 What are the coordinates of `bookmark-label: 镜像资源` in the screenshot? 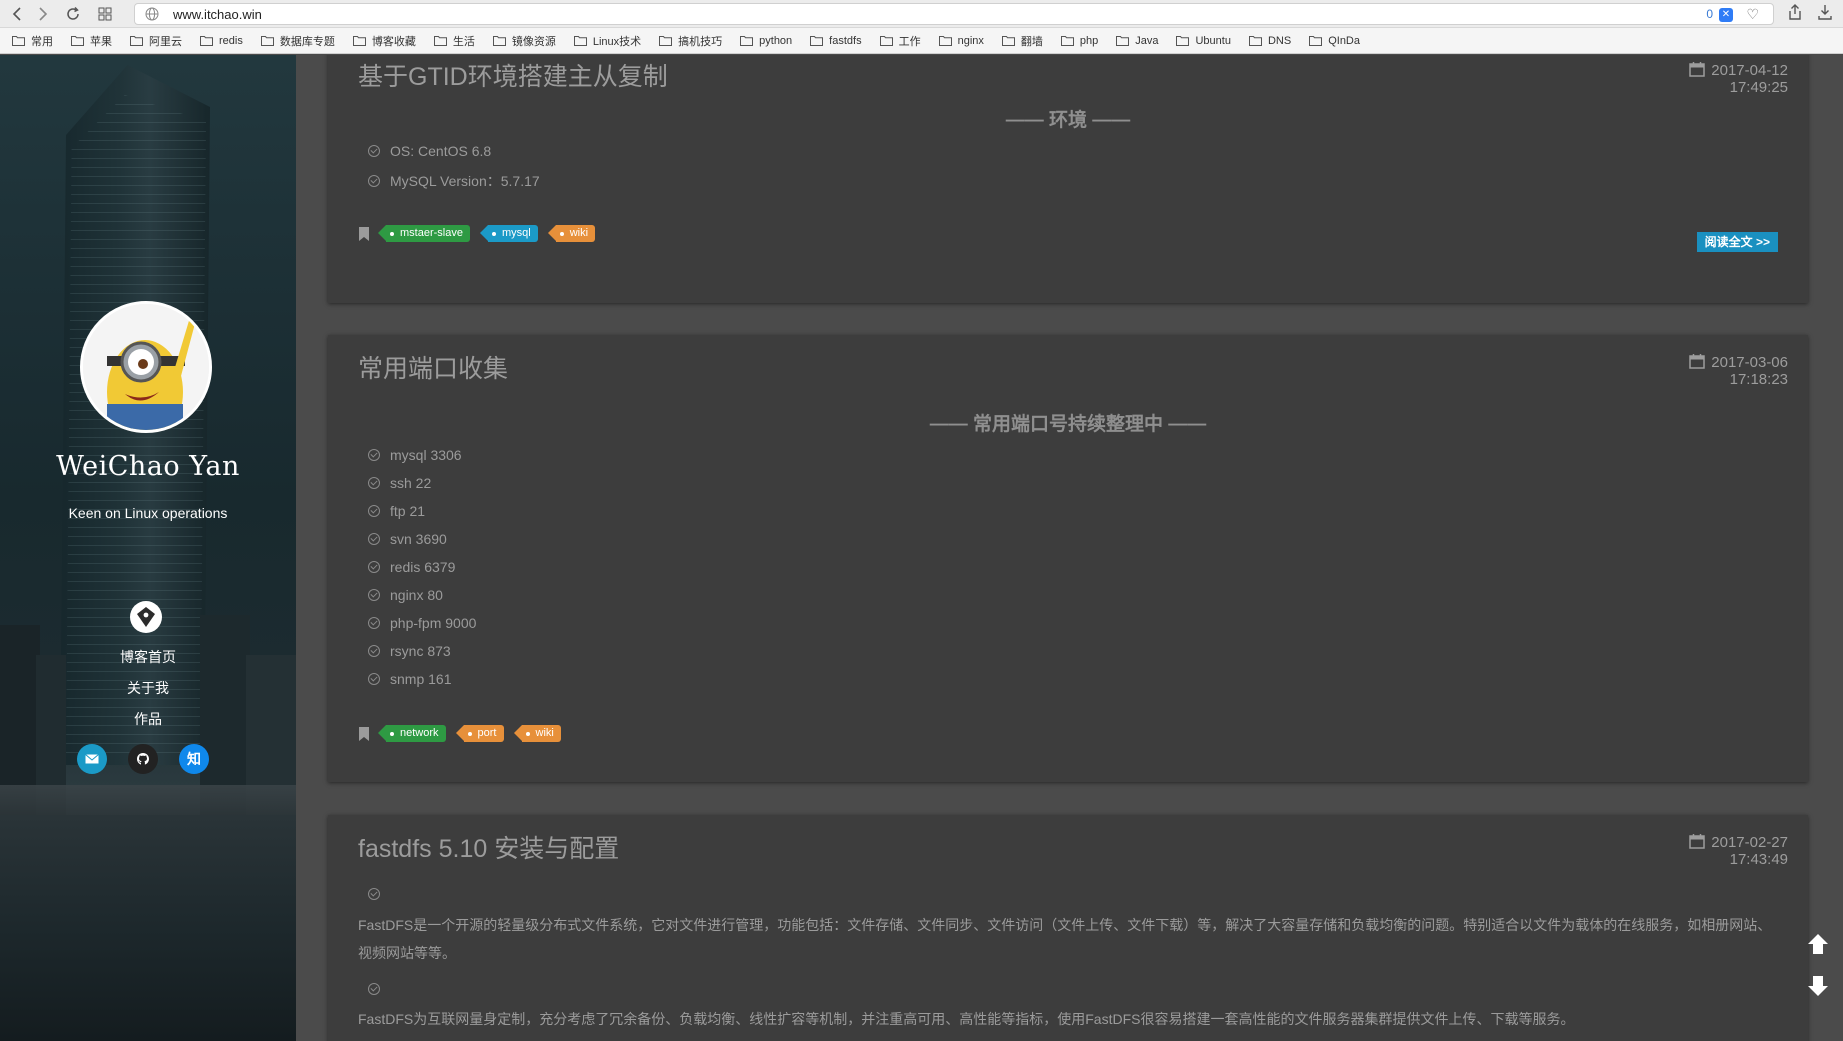 It's located at (533, 41).